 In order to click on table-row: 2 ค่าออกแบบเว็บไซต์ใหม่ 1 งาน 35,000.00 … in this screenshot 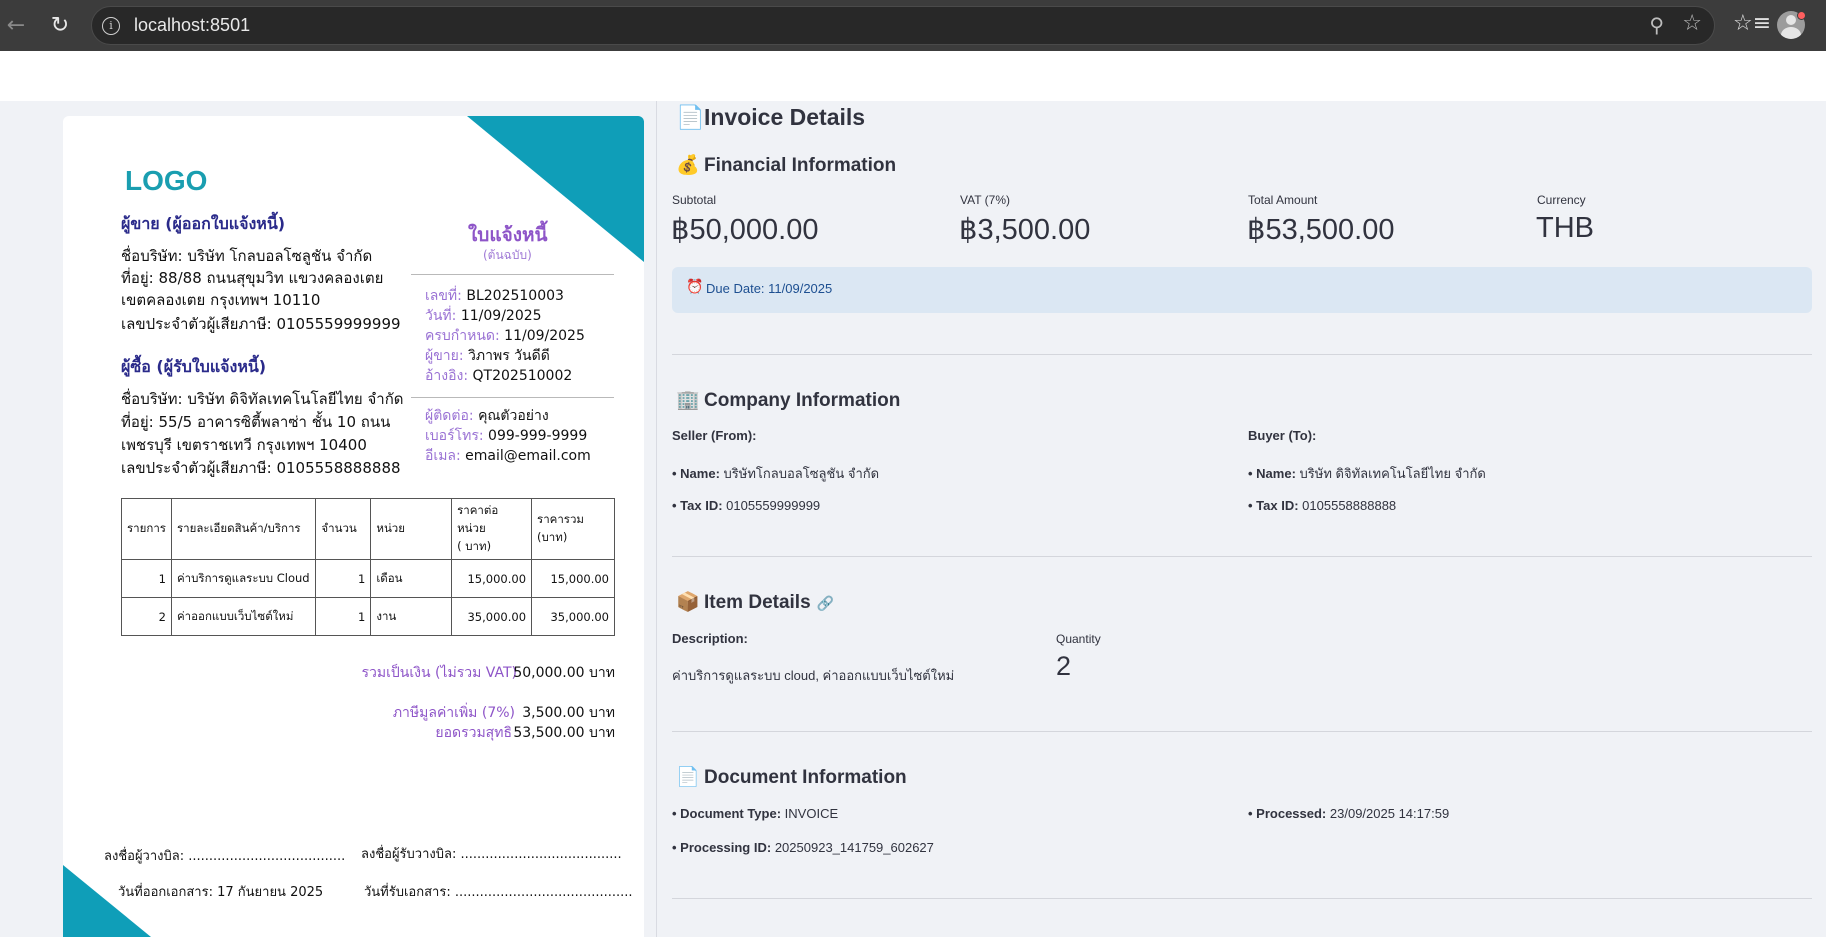, I will do `click(368, 616)`.